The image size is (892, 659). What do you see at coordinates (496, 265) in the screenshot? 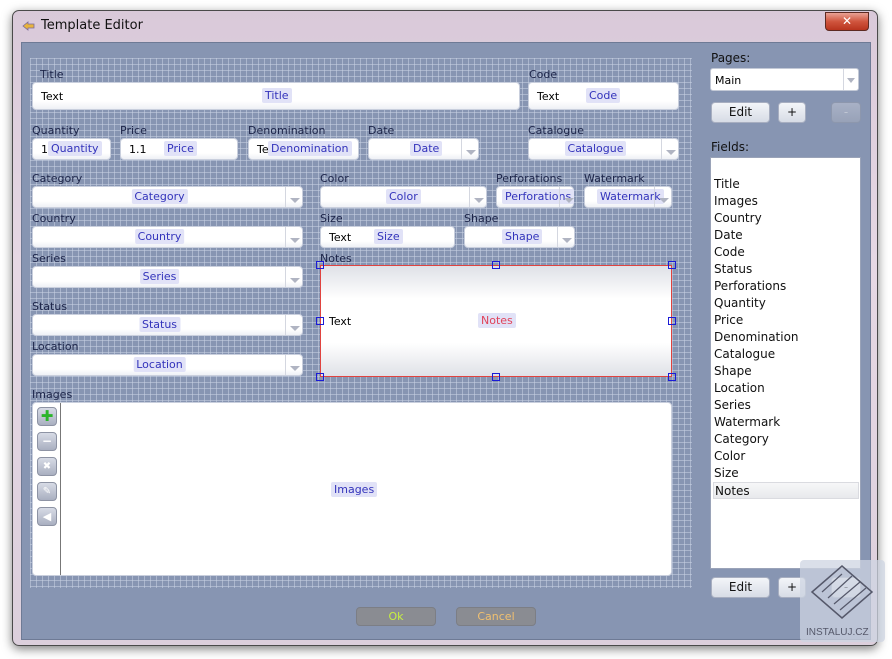
I see `resize-handle-top` at bounding box center [496, 265].